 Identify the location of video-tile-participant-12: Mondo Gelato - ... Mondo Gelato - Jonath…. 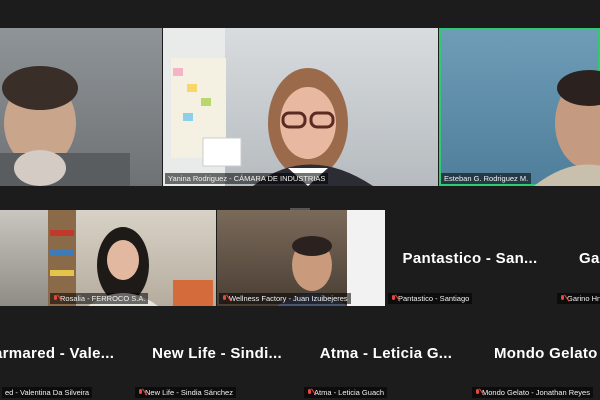
(535, 353).